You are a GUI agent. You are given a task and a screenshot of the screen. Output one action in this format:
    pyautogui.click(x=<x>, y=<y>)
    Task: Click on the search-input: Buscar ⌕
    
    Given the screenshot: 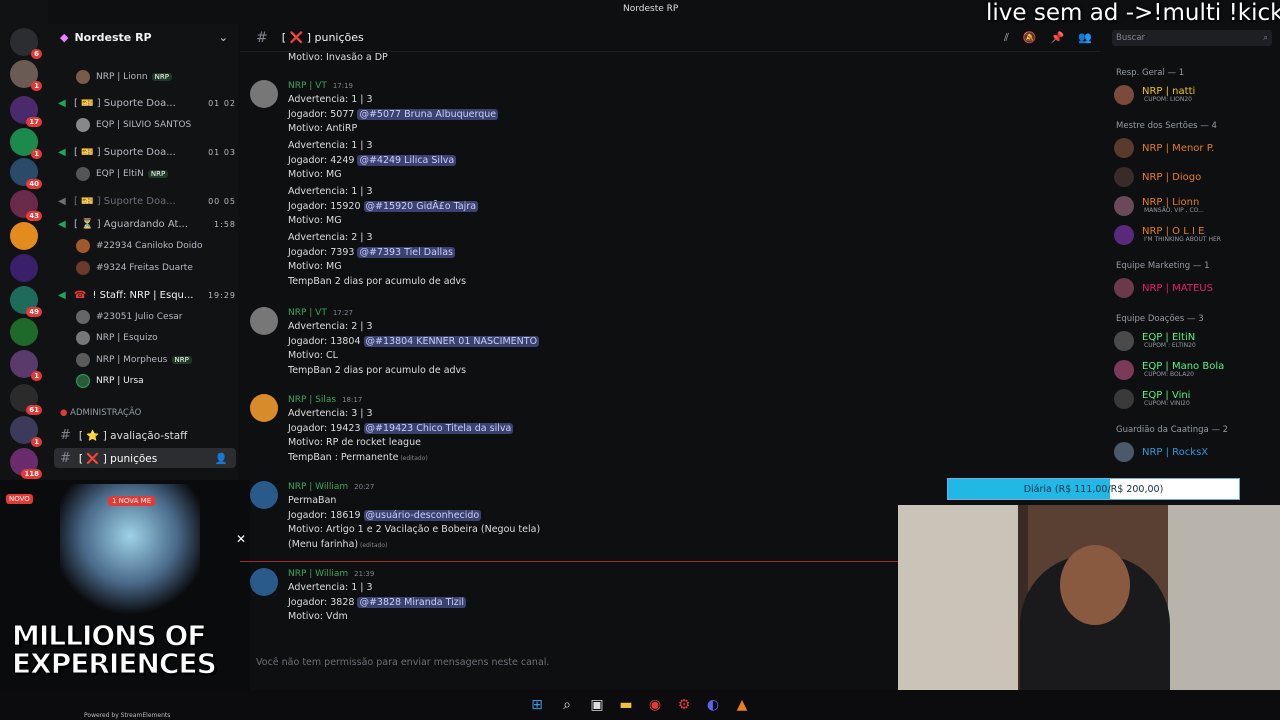 What is the action you would take?
    pyautogui.click(x=1192, y=38)
    